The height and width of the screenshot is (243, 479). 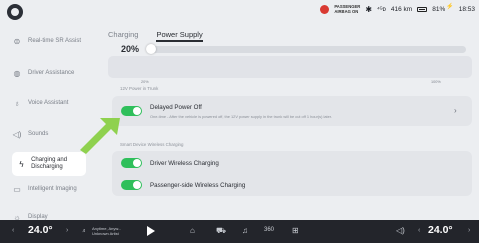 I want to click on delayed-power-toggle, so click(x=131, y=111).